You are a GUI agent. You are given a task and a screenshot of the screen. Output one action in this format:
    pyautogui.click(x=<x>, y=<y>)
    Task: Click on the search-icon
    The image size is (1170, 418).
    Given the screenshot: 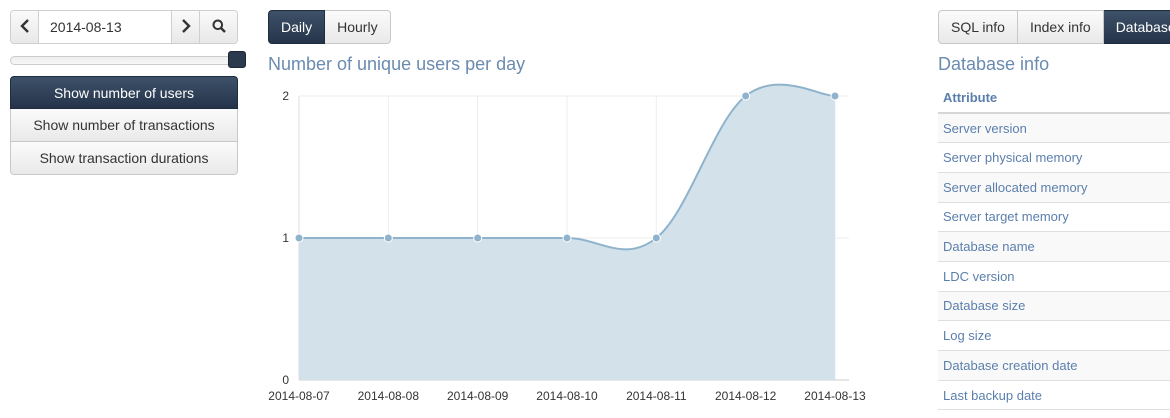 What is the action you would take?
    pyautogui.click(x=219, y=27)
    